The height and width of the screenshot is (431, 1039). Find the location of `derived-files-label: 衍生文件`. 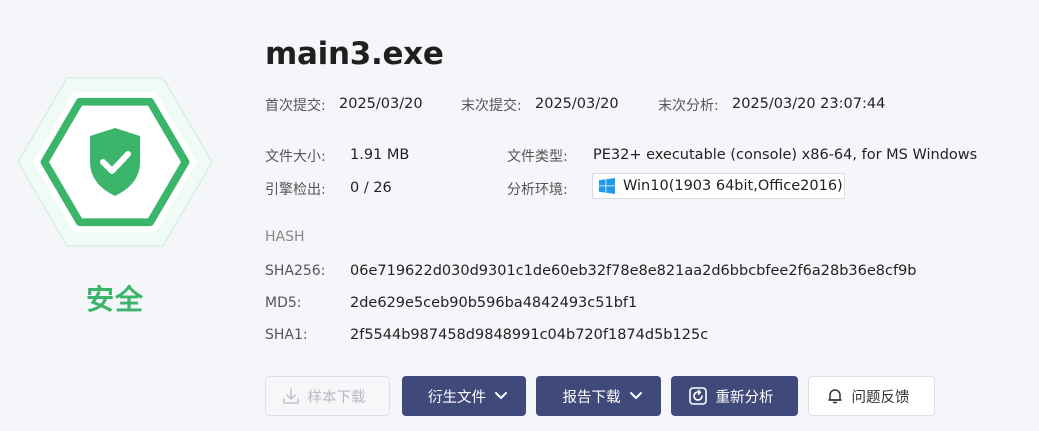

derived-files-label: 衍生文件 is located at coordinates (457, 397).